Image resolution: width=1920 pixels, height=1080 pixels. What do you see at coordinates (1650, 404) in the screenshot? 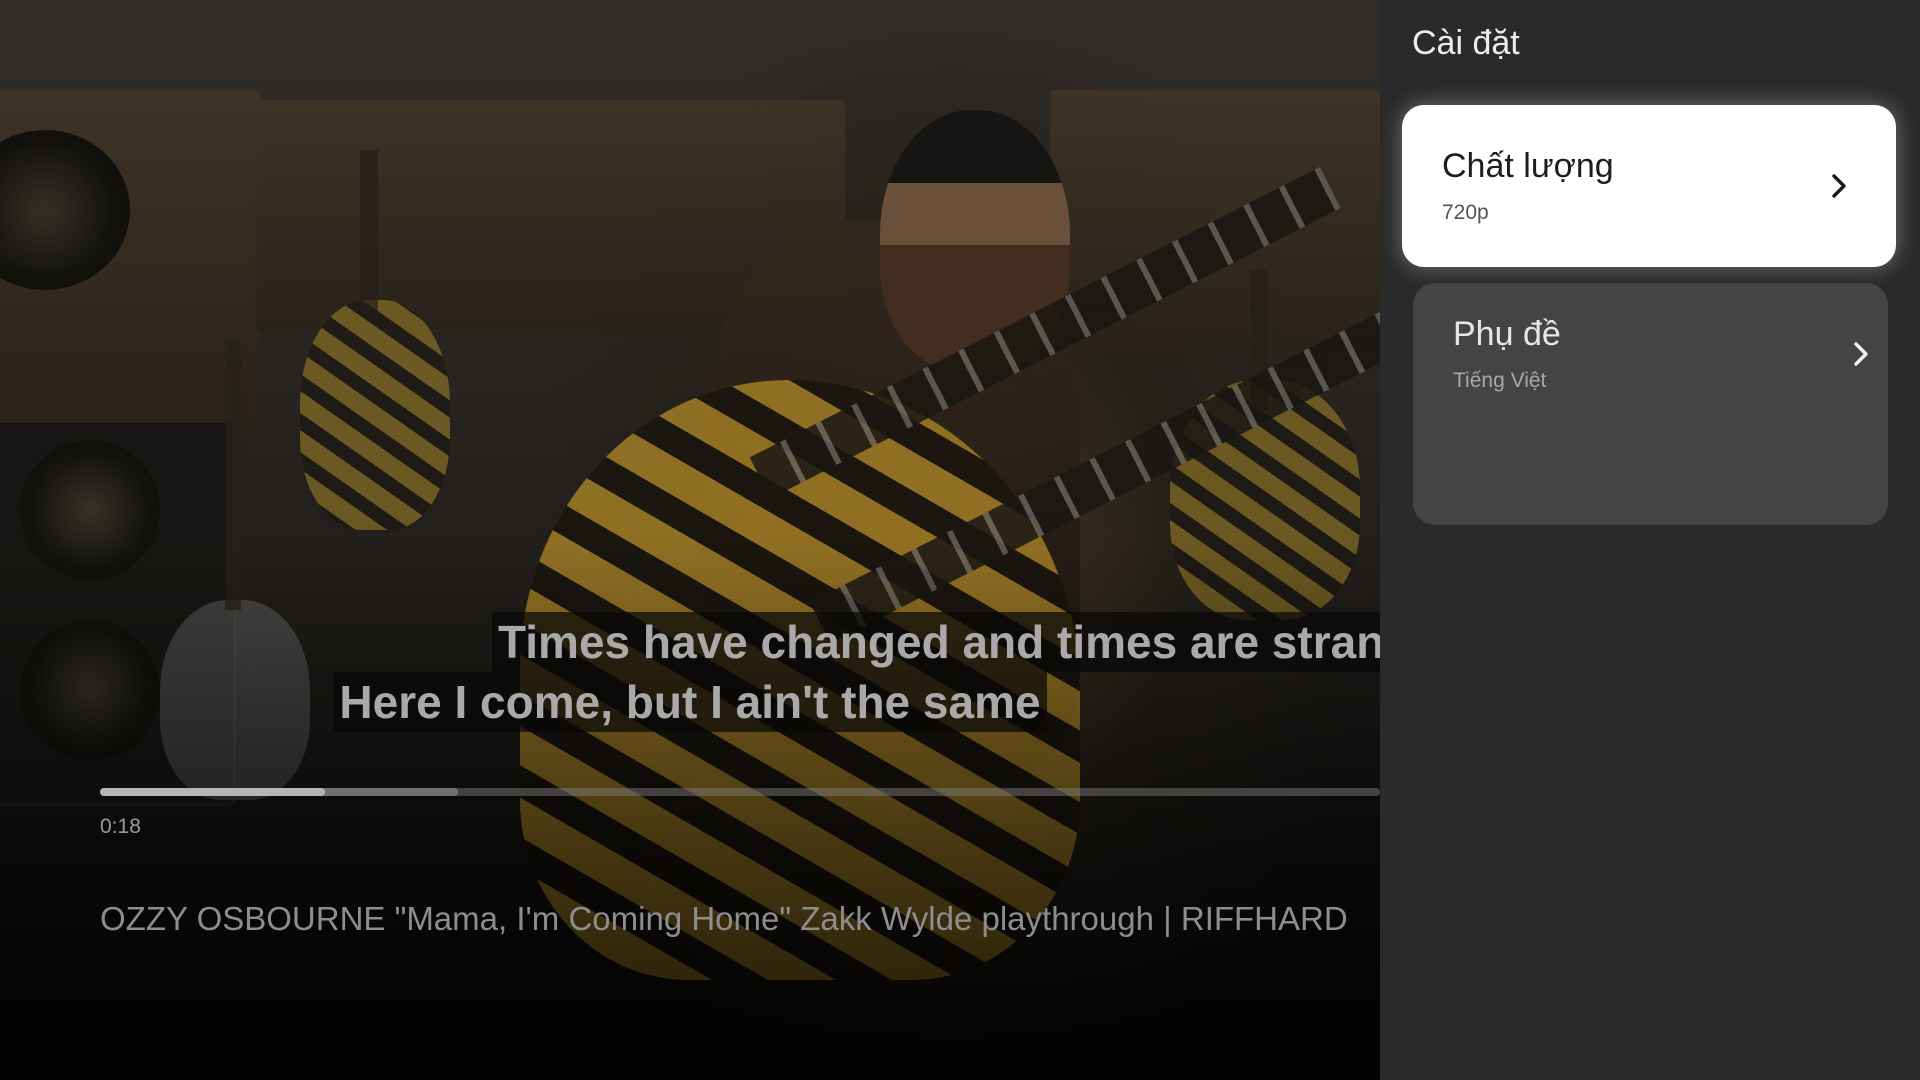
I see `settings-item-subtitles: Phụ đề Tiếng Việt` at bounding box center [1650, 404].